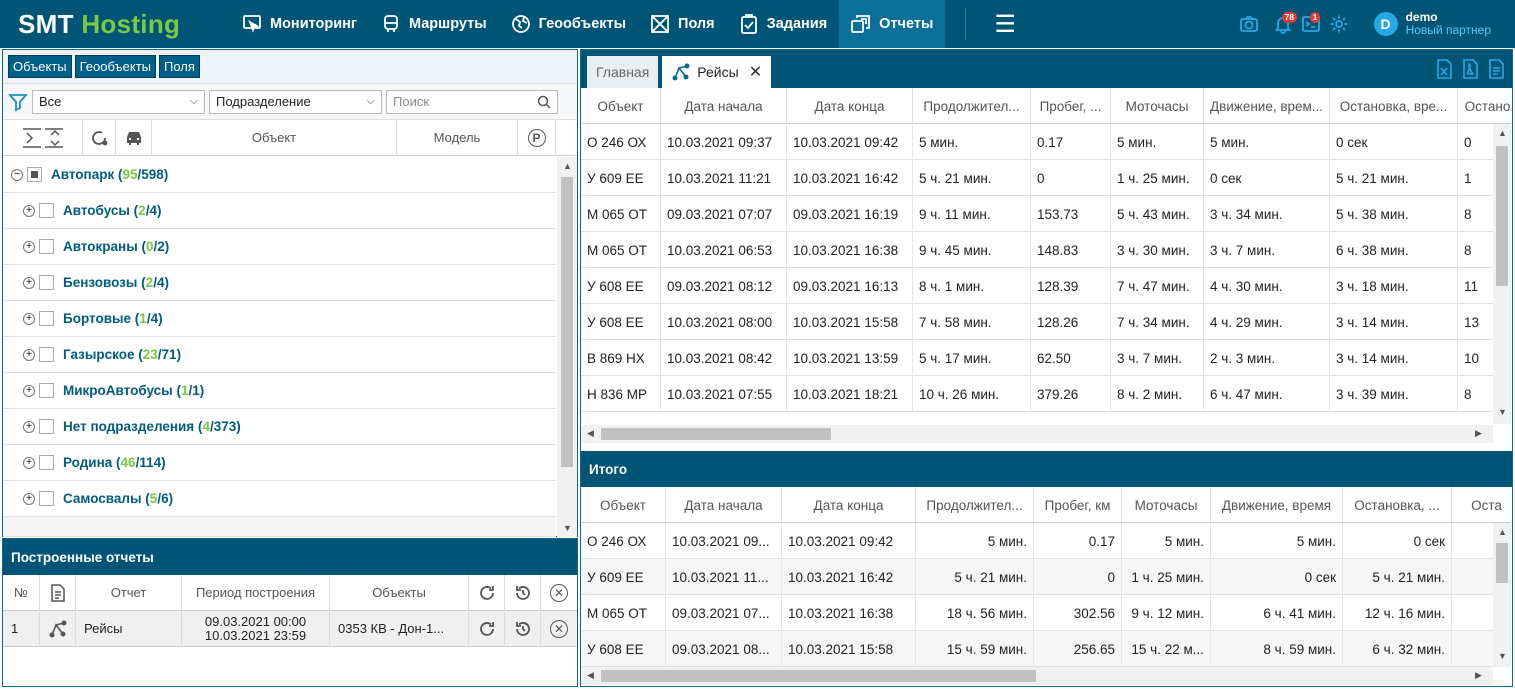 The image size is (1515, 690). I want to click on nav-bus: Маршруты, so click(434, 24).